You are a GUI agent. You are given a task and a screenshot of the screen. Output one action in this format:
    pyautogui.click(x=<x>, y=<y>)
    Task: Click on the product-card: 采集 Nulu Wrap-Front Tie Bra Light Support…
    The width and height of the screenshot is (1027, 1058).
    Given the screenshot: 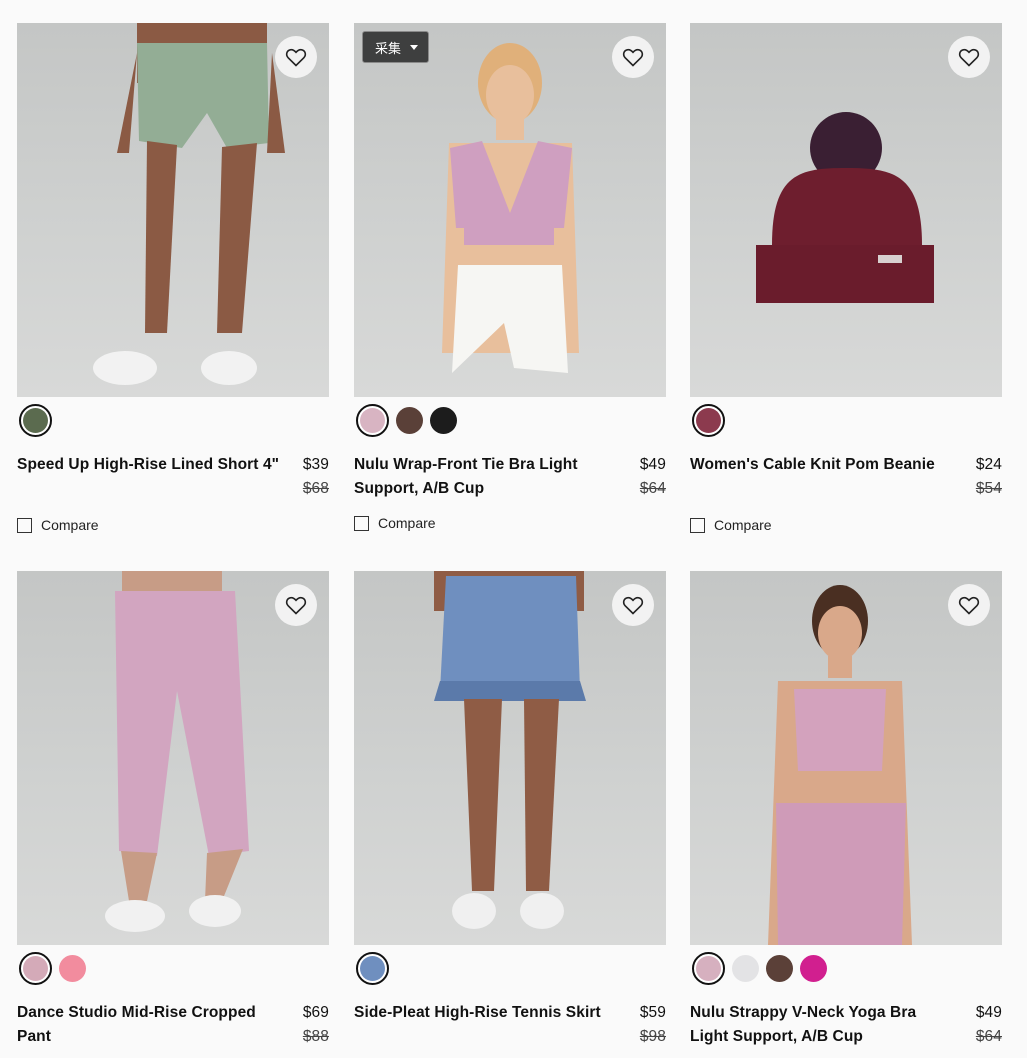 What is the action you would take?
    pyautogui.click(x=510, y=277)
    